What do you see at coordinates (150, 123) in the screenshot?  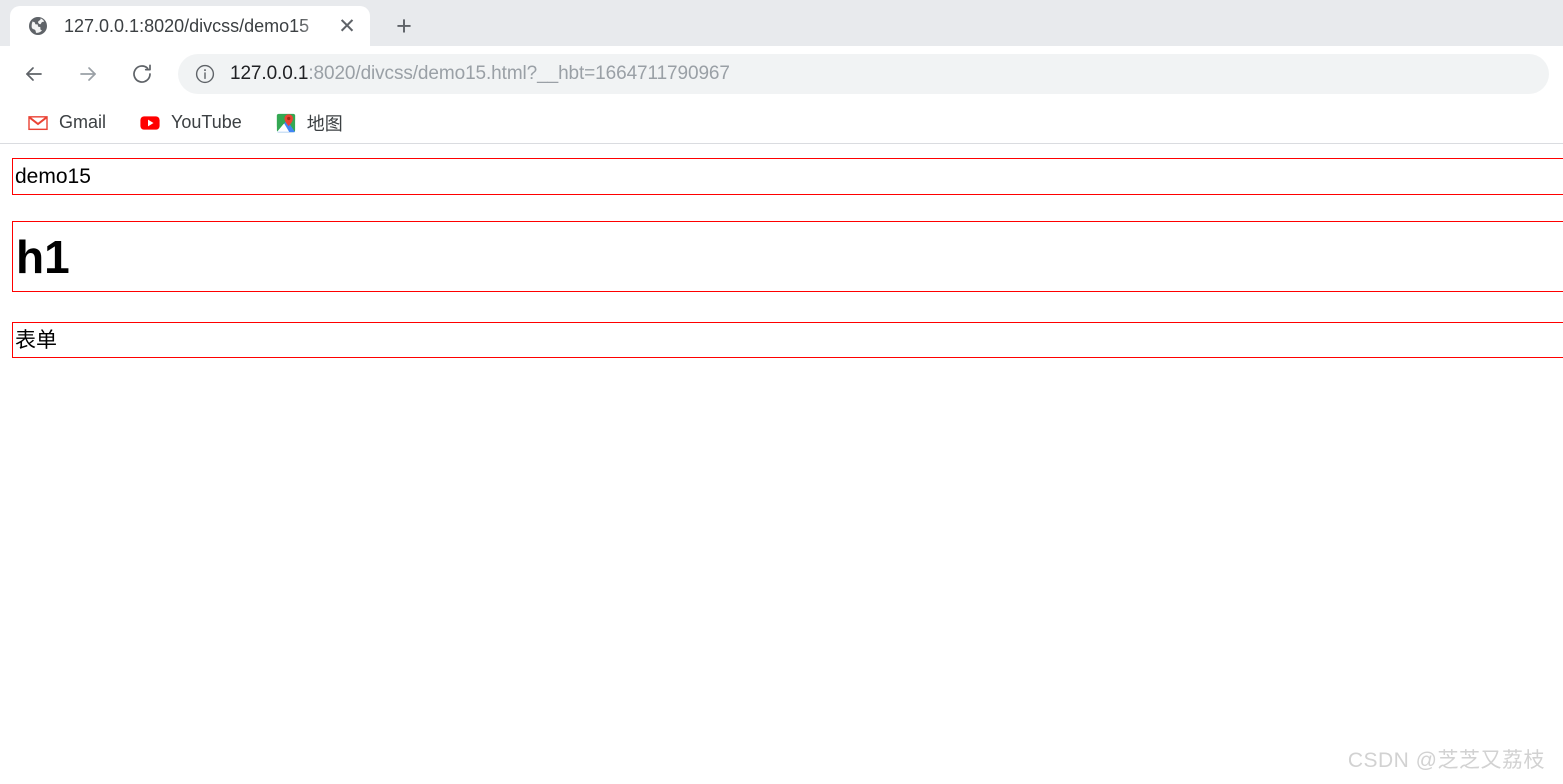 I see `youtube-icon` at bounding box center [150, 123].